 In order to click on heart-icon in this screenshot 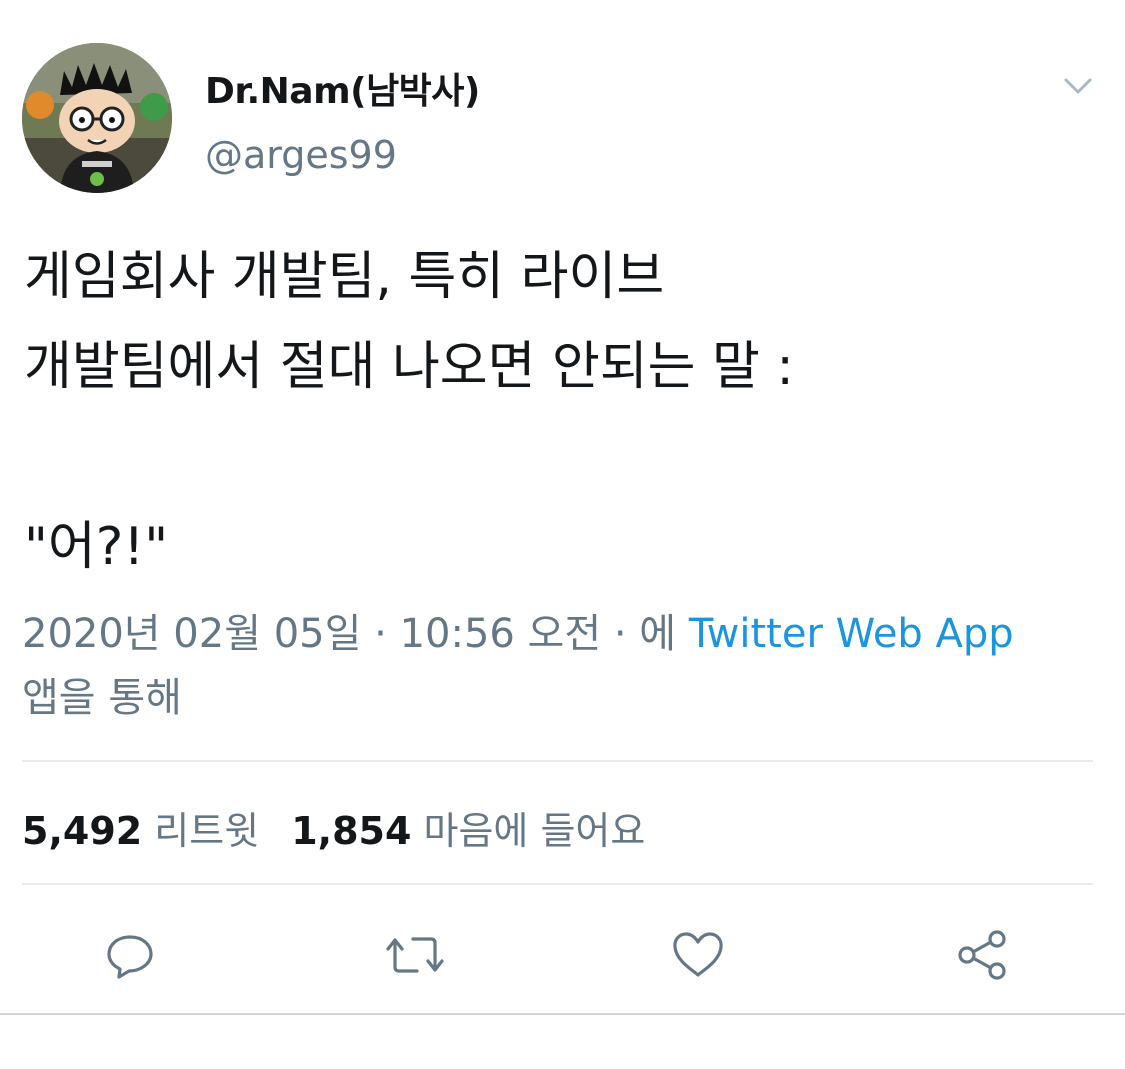, I will do `click(698, 955)`.